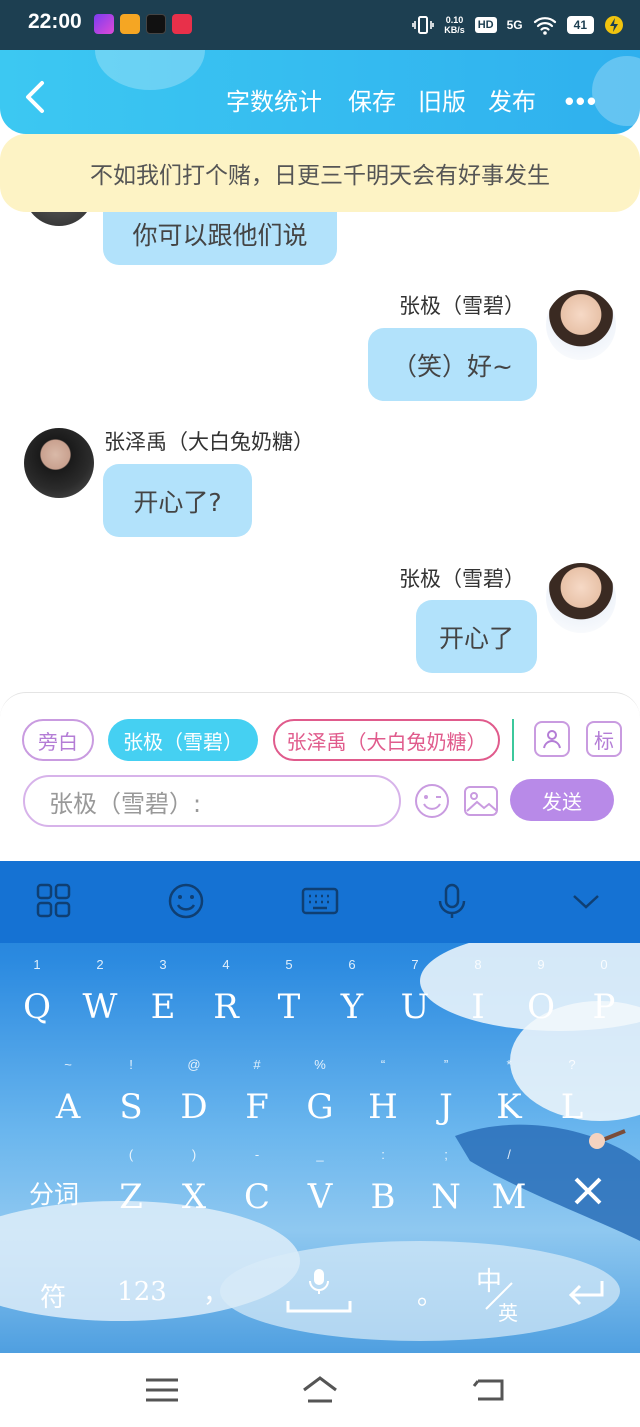  I want to click on key-w: 2W, so click(100, 996).